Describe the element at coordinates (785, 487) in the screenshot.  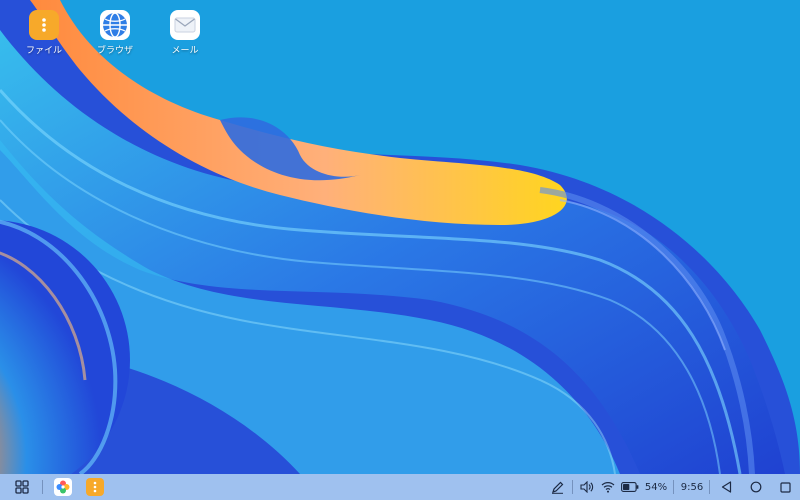
I see `recents-icon` at that location.